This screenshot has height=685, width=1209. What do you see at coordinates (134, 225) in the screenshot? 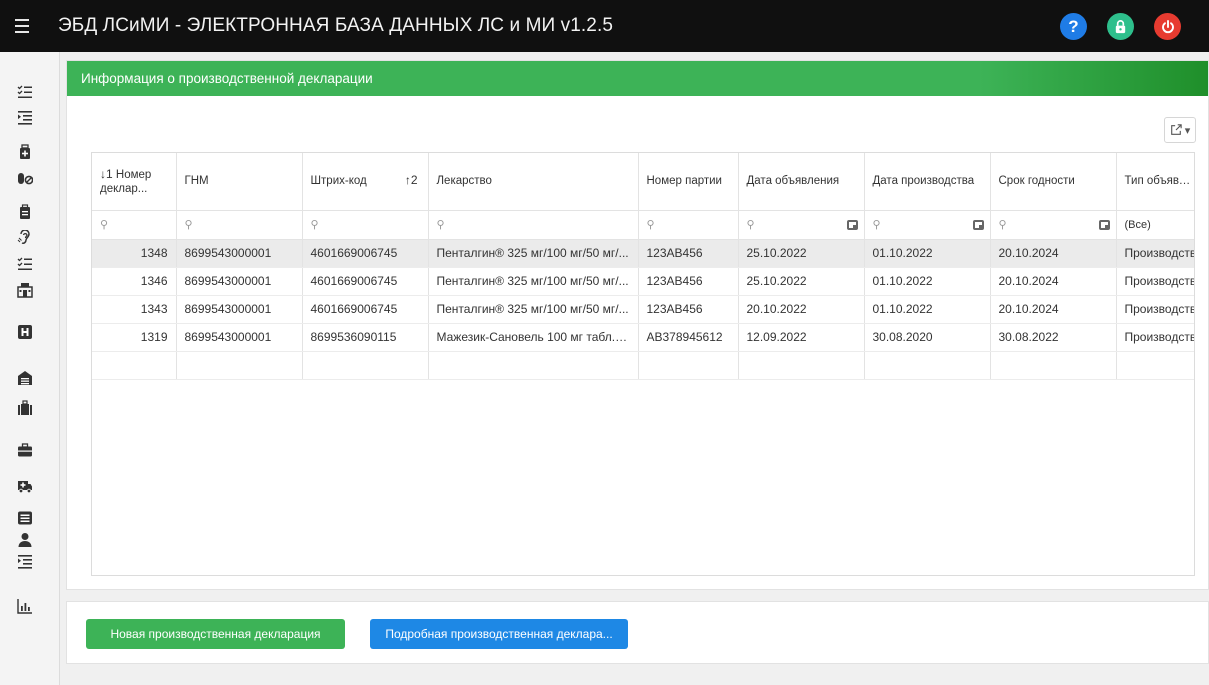
I see `filter-number: ⚲` at bounding box center [134, 225].